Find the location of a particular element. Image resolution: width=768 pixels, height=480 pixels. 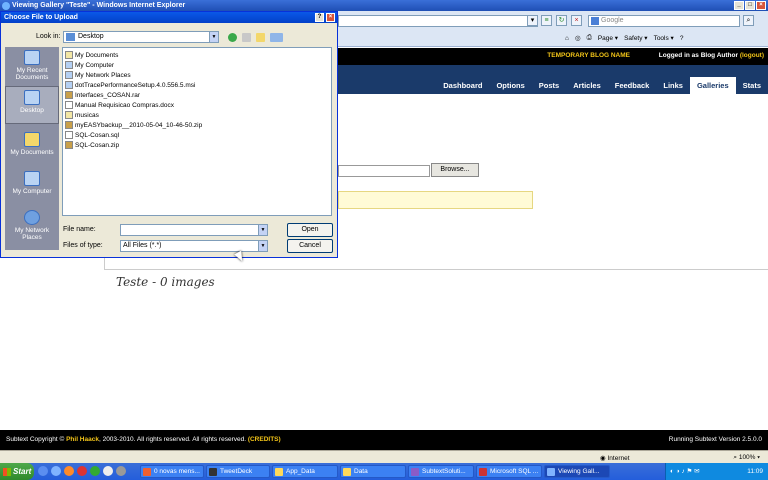

quicklaunch-desktop-icon is located at coordinates (43, 471).